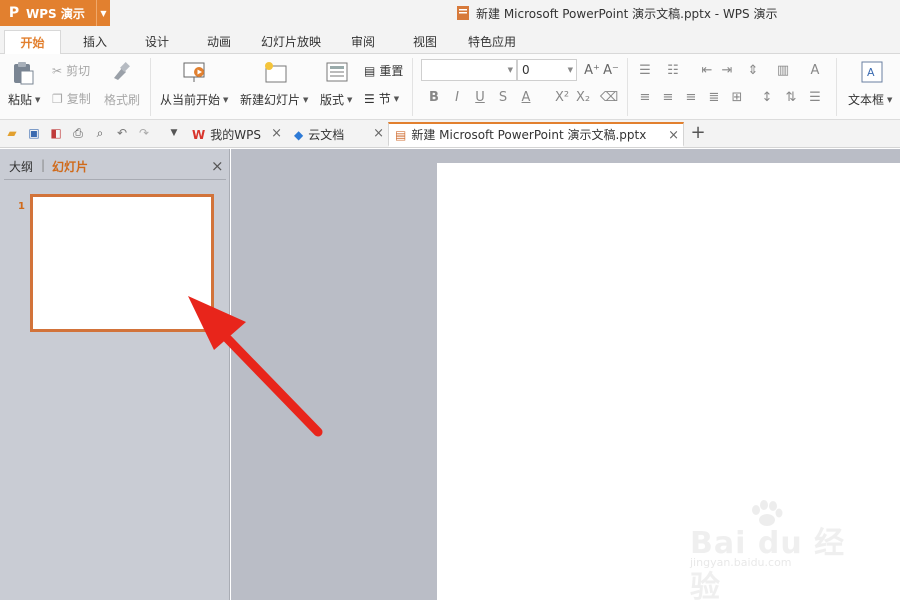 This screenshot has width=900, height=600. Describe the element at coordinates (120, 72) in the screenshot. I see `brush-icon` at that location.